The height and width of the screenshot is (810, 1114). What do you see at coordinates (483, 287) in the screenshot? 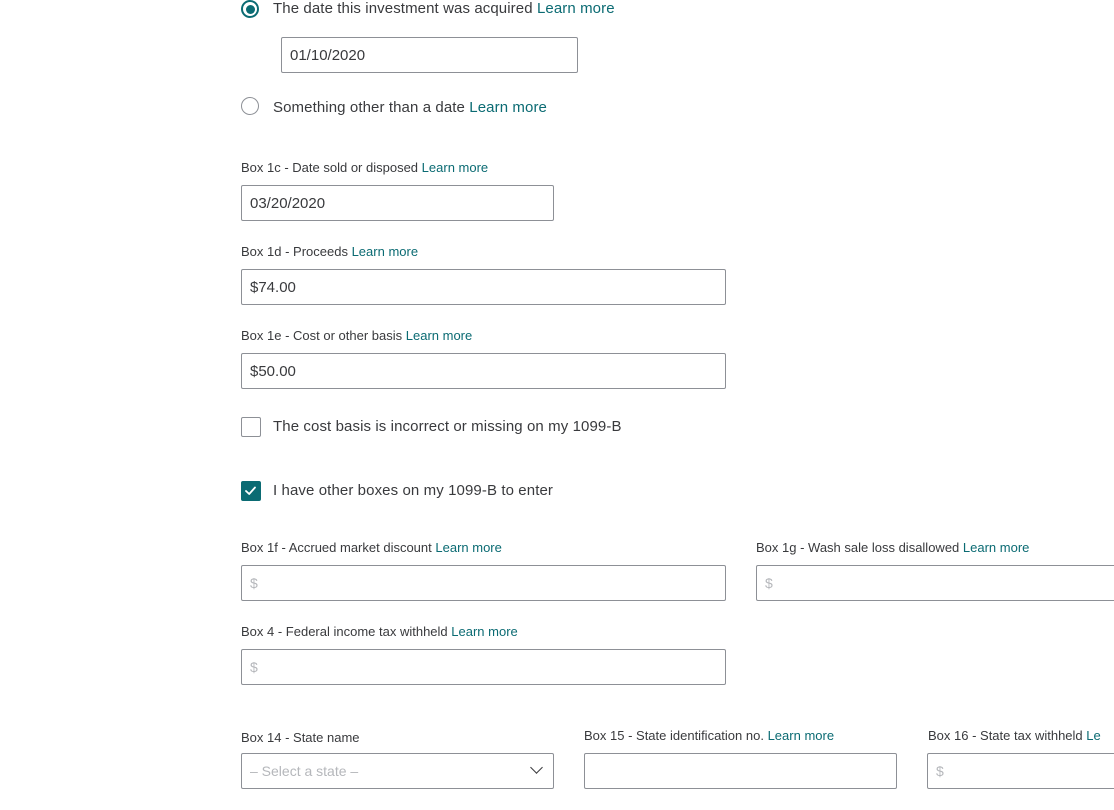
I see `box1d-proceeds-input: $74.00` at bounding box center [483, 287].